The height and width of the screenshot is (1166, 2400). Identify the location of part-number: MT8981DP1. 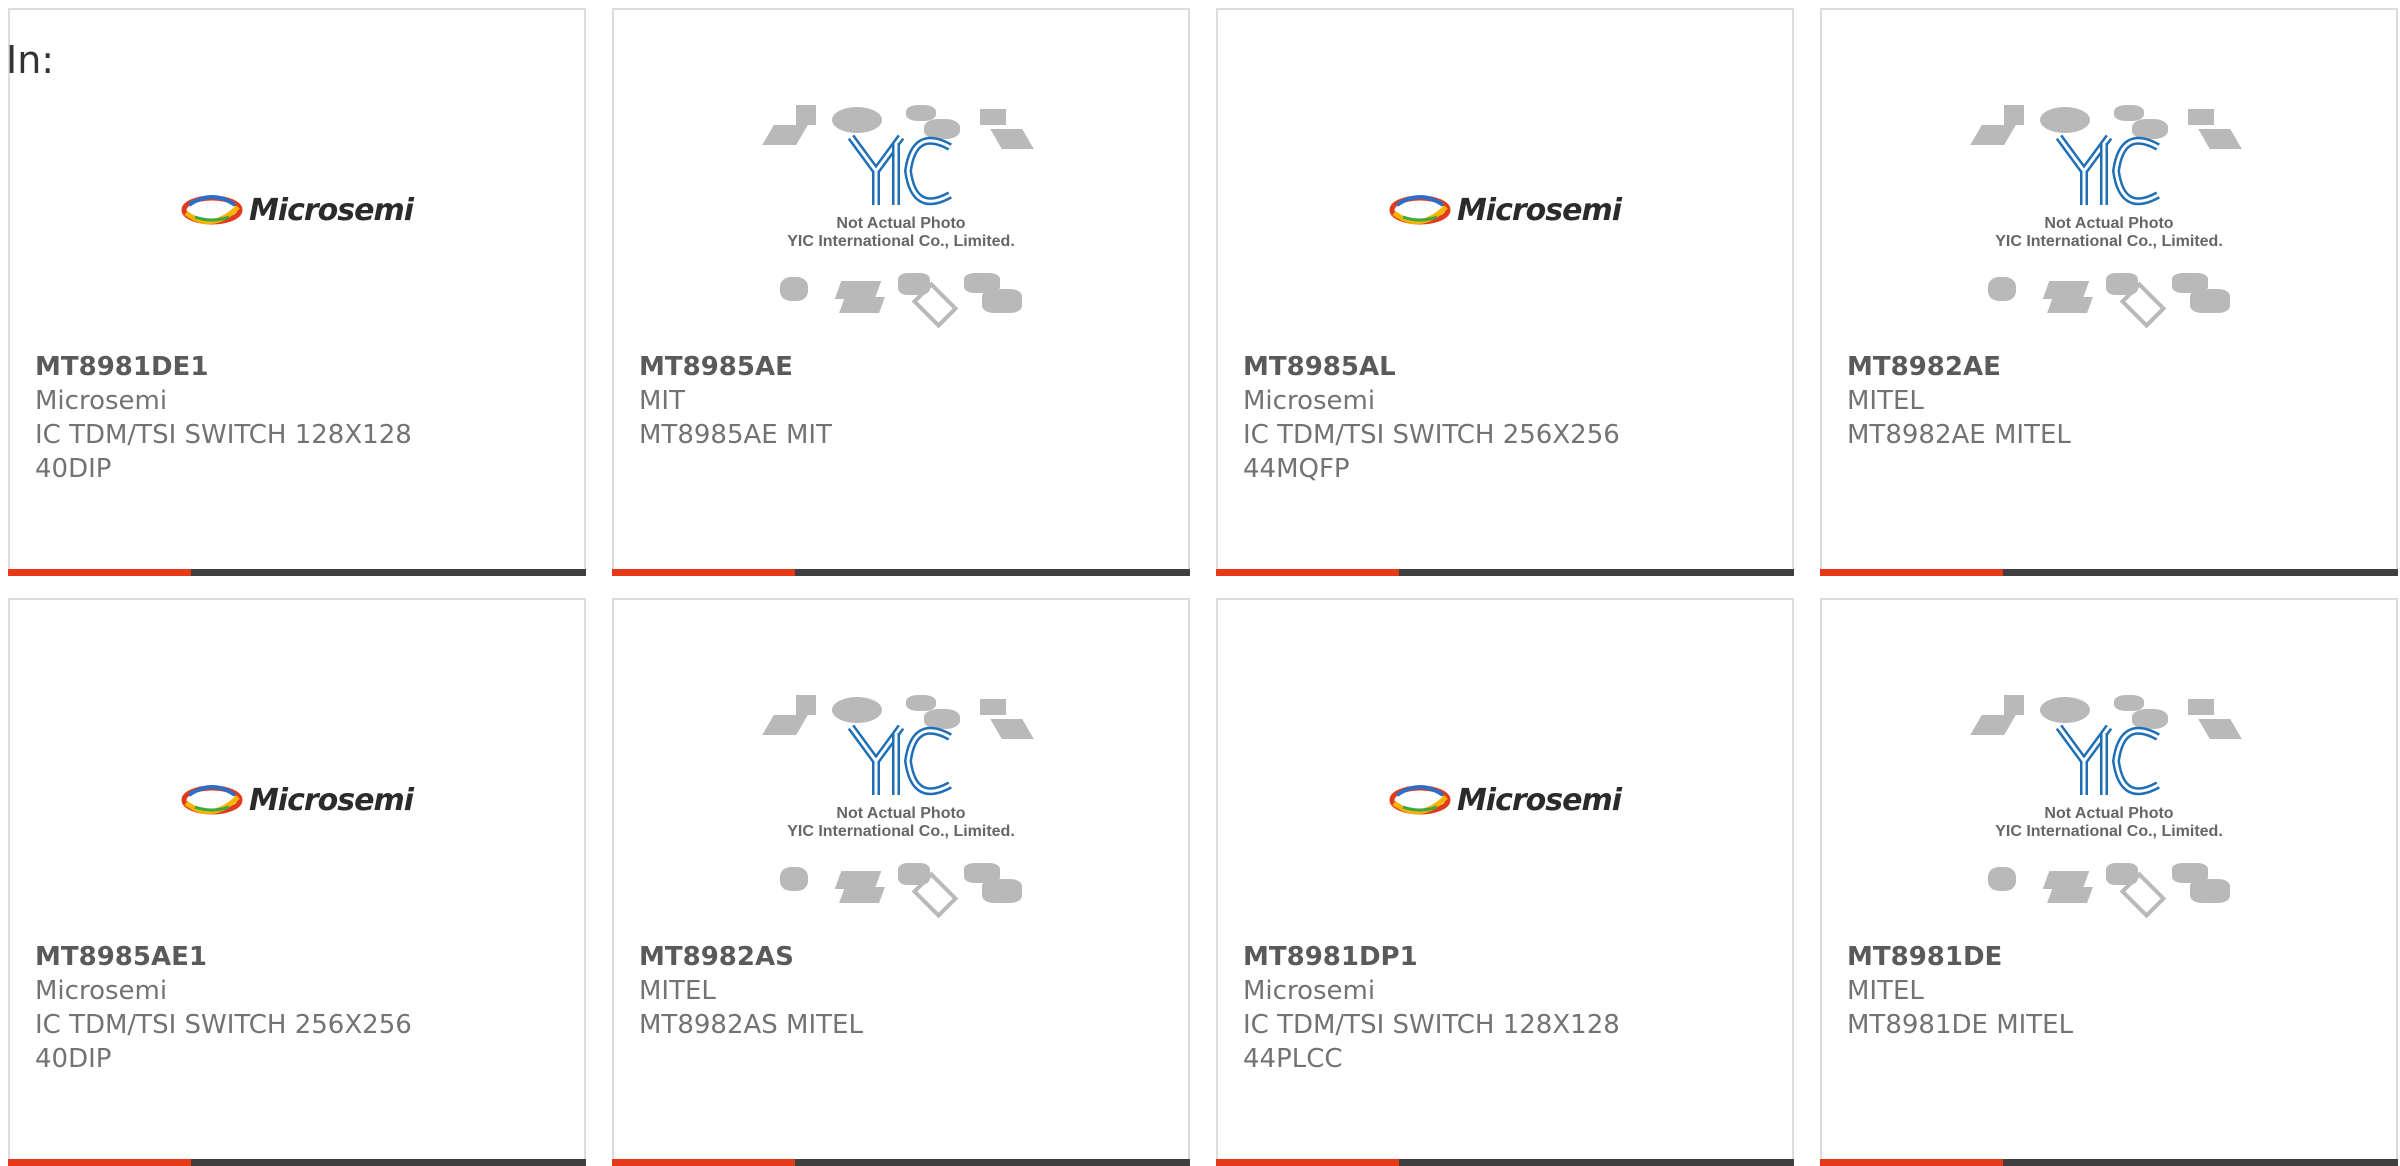
(1503, 957).